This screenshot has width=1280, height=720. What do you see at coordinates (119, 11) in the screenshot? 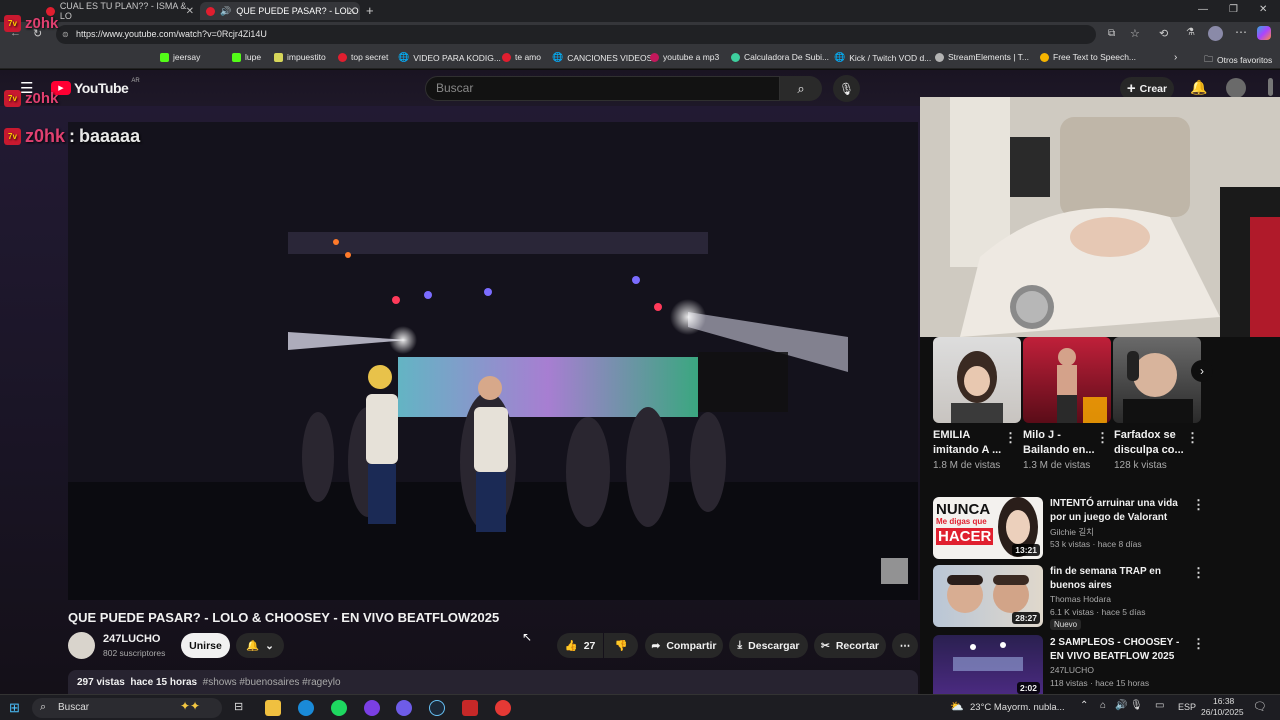
I see `tab-cual-es-tu-plan: CUAL ES TU PLAN?? - ISMA & LO ✕` at bounding box center [119, 11].